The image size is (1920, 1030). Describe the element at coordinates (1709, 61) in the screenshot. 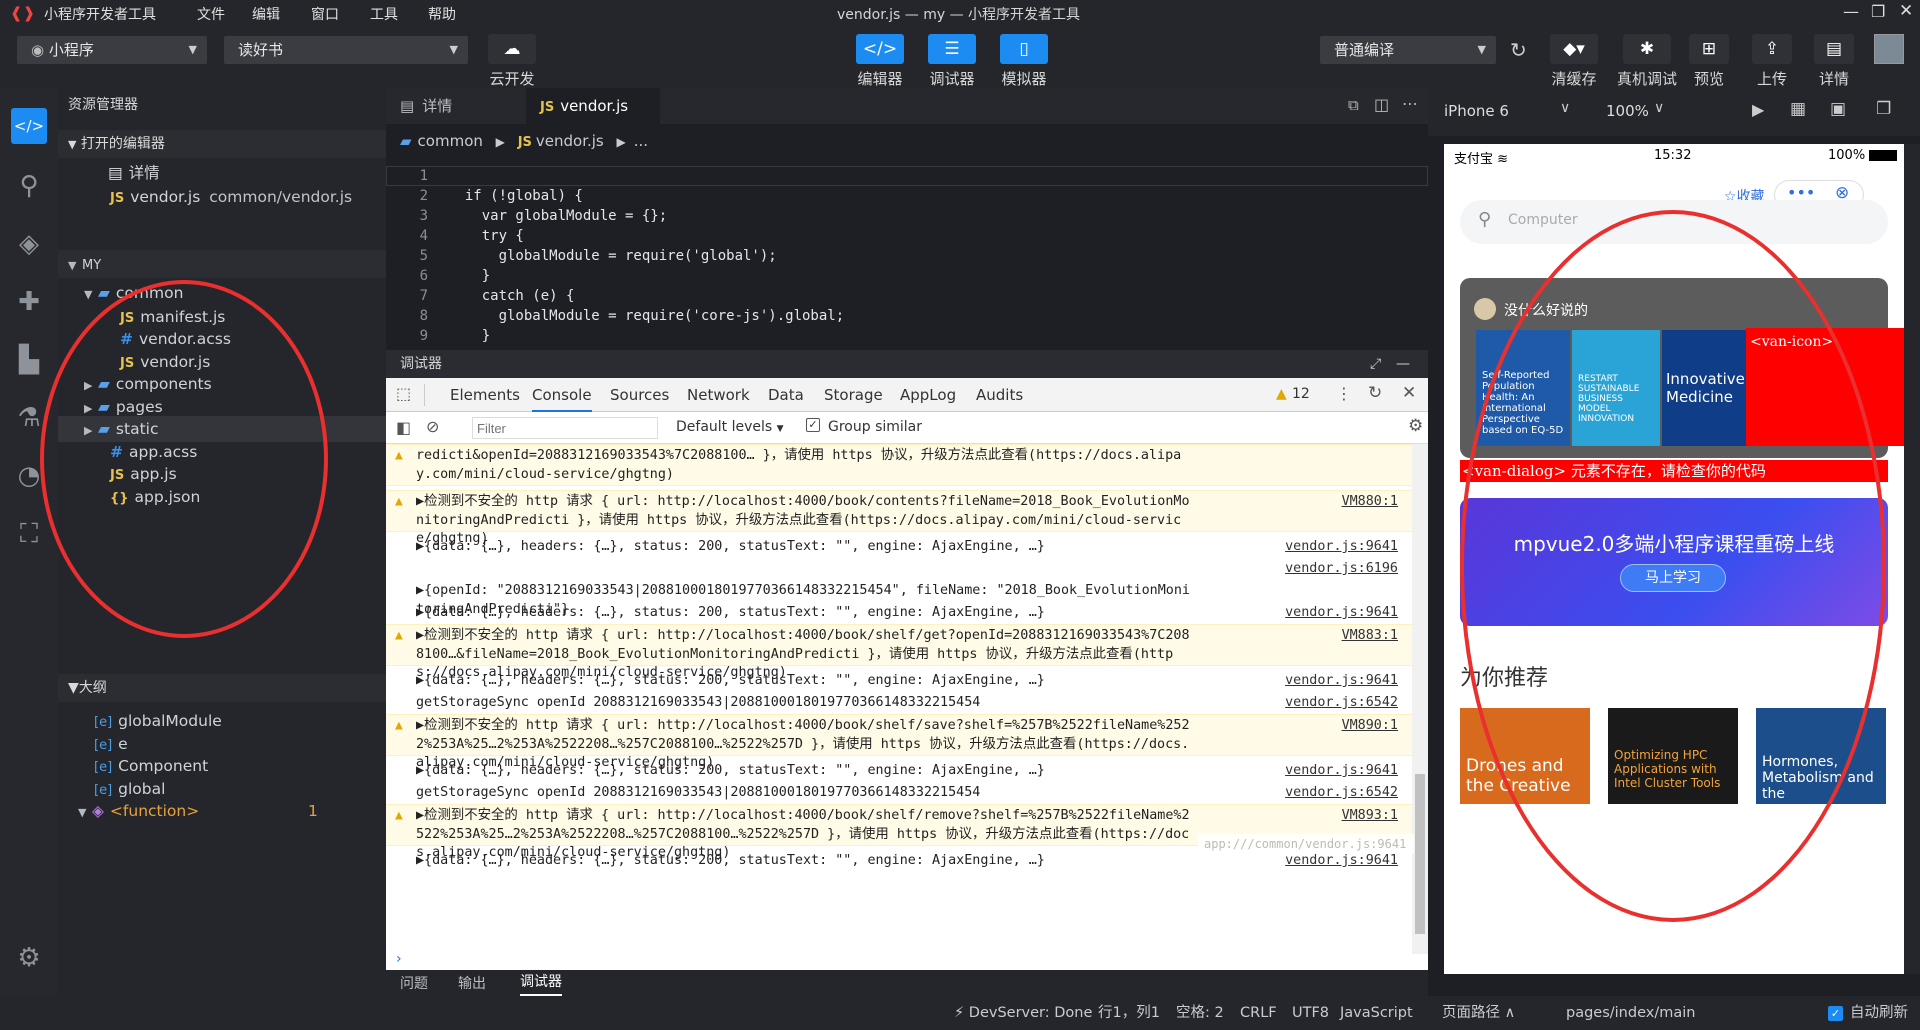

I see `preview-button: ⊞ 预览` at that location.